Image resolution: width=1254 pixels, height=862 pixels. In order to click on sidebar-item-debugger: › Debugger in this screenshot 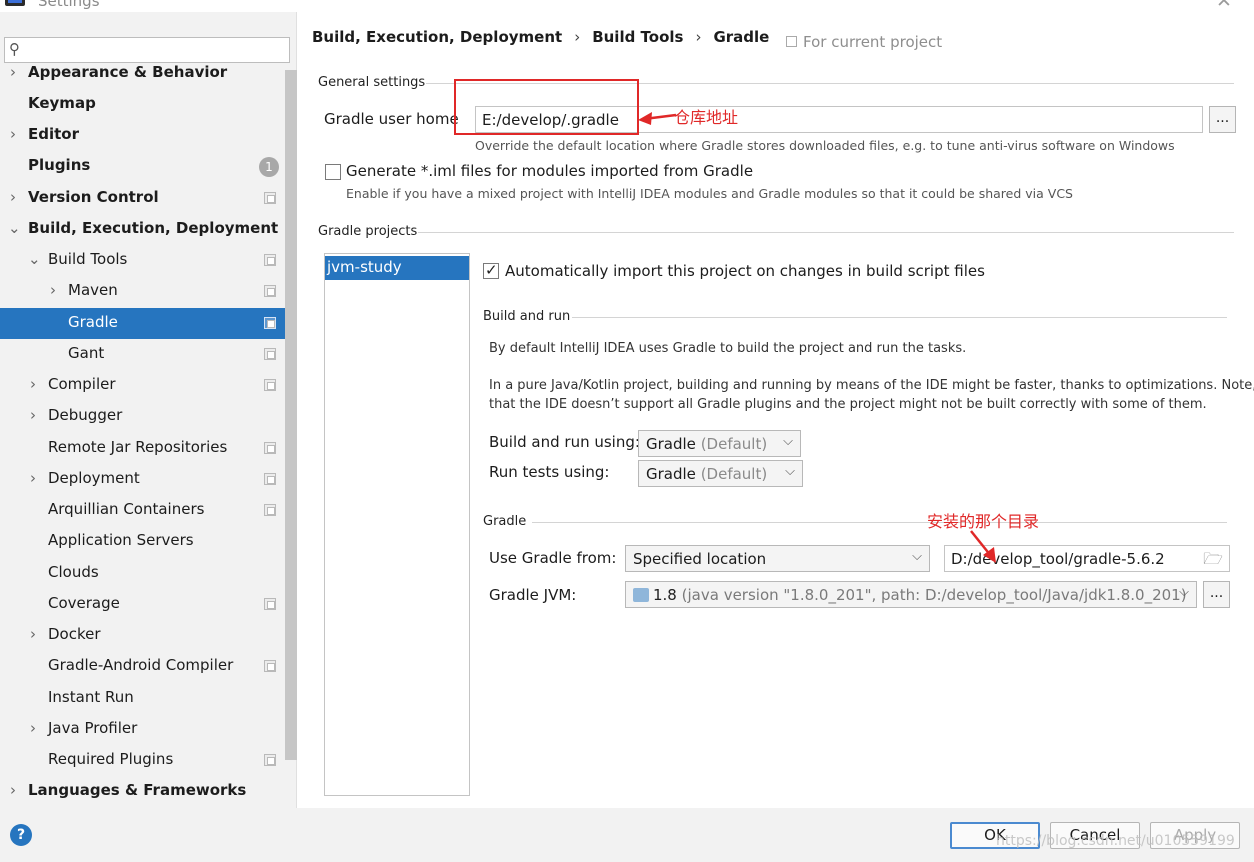, I will do `click(142, 416)`.